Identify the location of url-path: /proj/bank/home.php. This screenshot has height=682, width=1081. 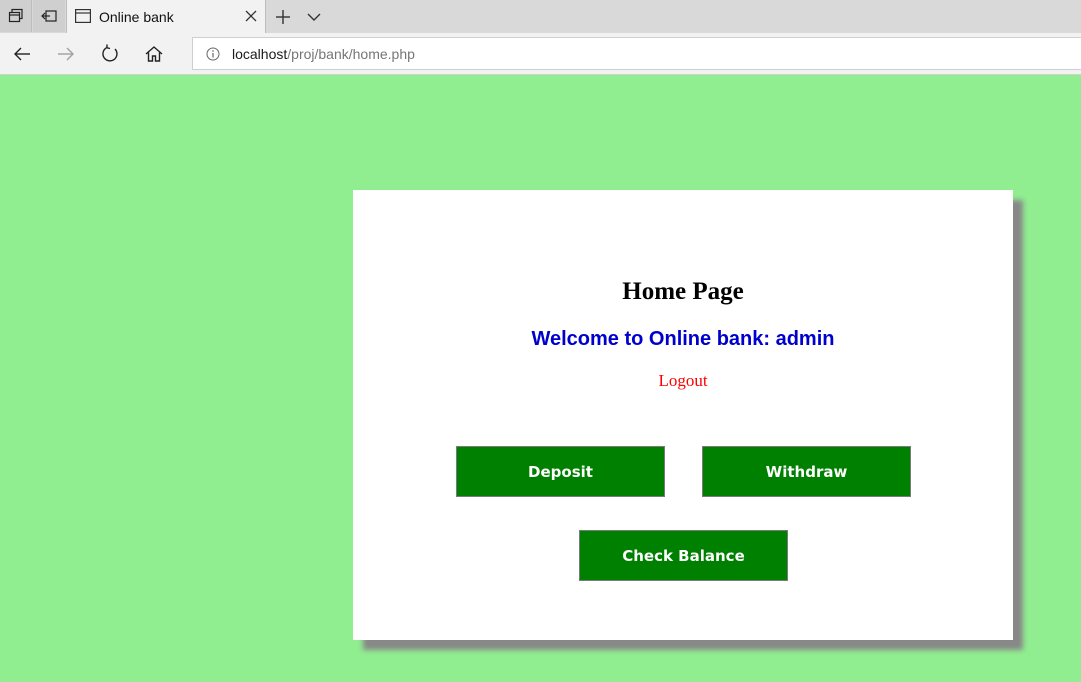
(351, 54).